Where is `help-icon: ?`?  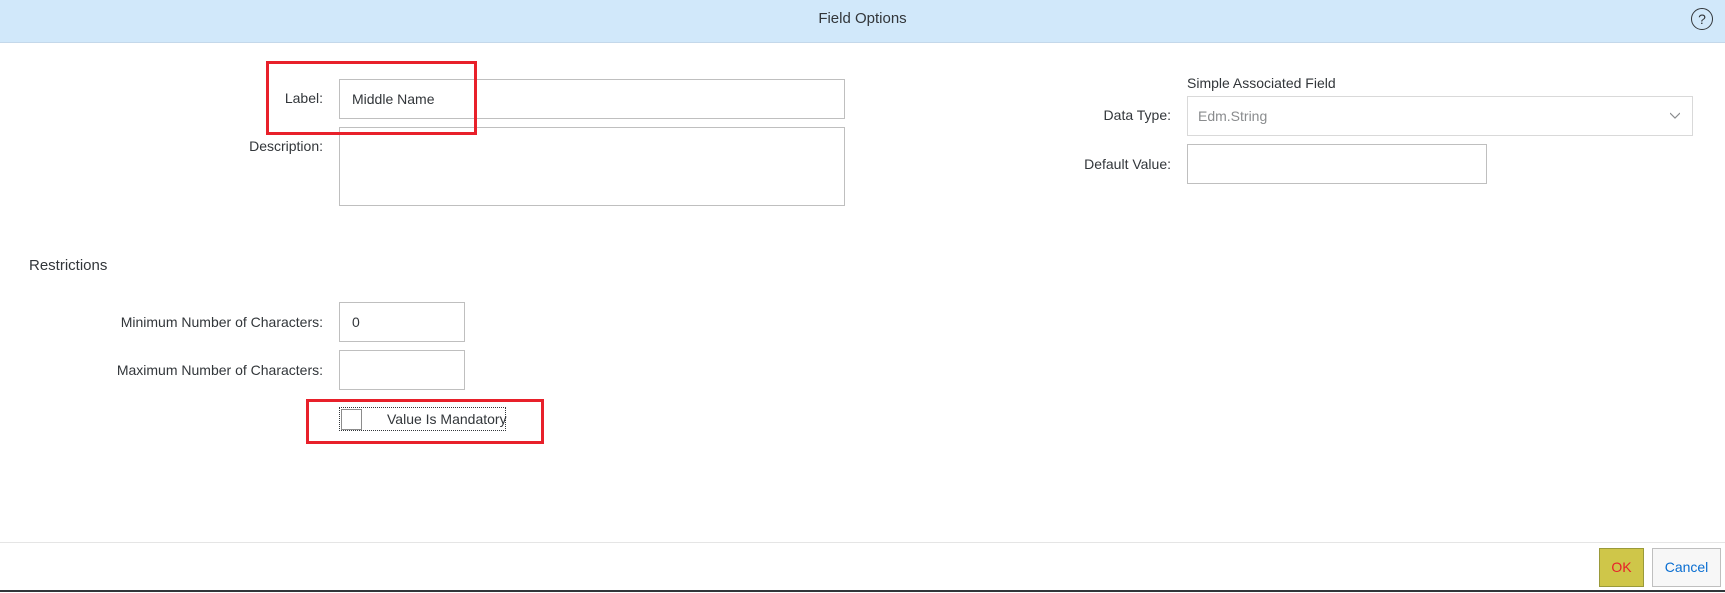 help-icon: ? is located at coordinates (1702, 19).